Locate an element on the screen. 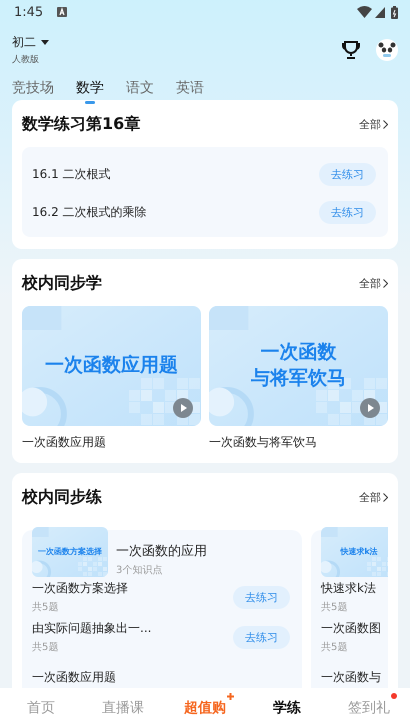 This screenshot has width=410, height=728. nav-tab: 超值购 is located at coordinates (205, 708).